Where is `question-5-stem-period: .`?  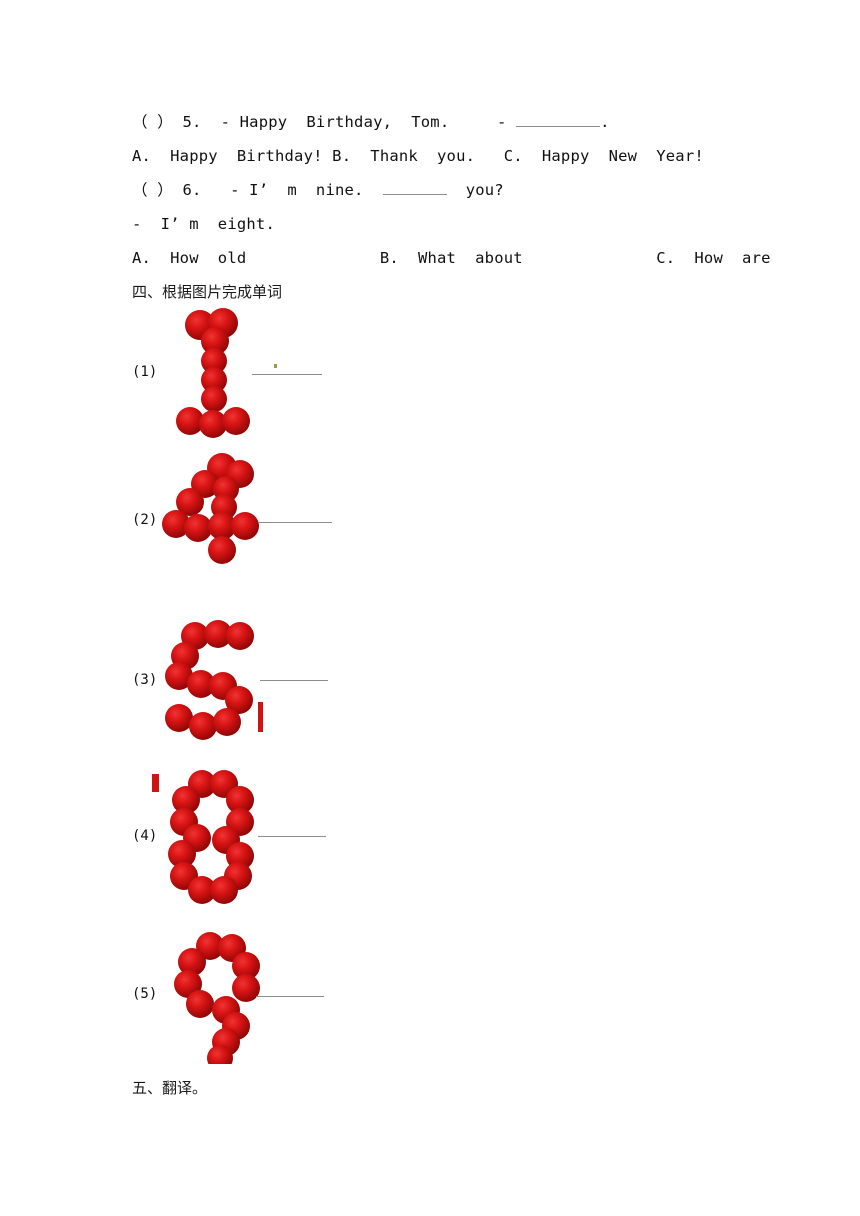
question-5-stem-period: . is located at coordinates (605, 122).